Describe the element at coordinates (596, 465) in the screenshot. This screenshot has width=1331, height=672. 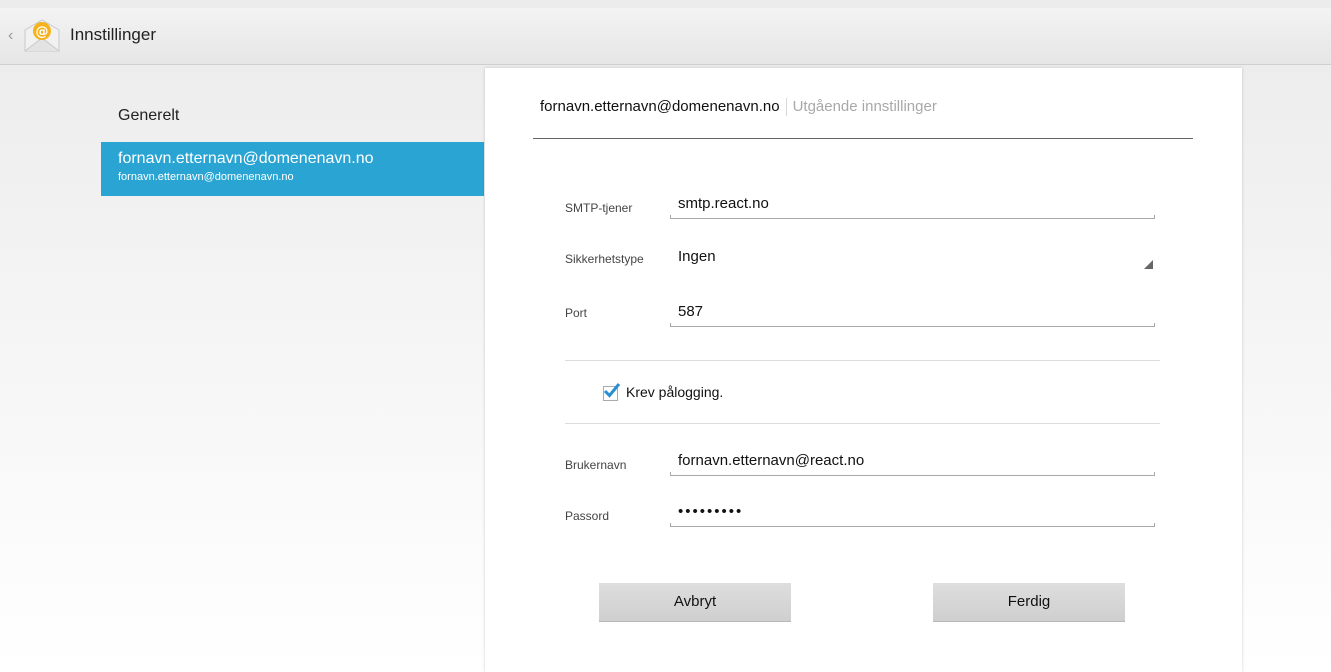
I see `username-label: Brukernavn` at that location.